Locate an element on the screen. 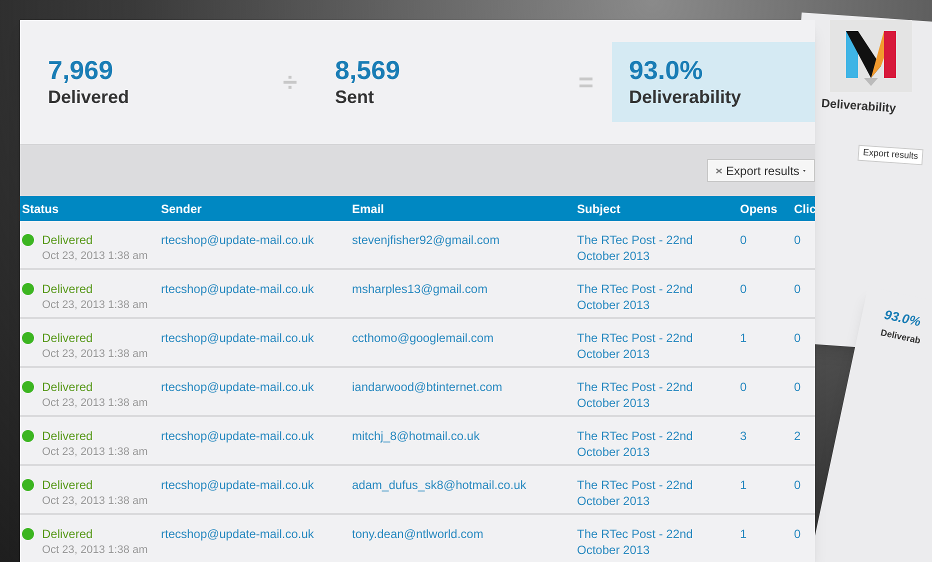 This screenshot has height=562, width=932. email-link: msharples13@gmail.com is located at coordinates (420, 289).